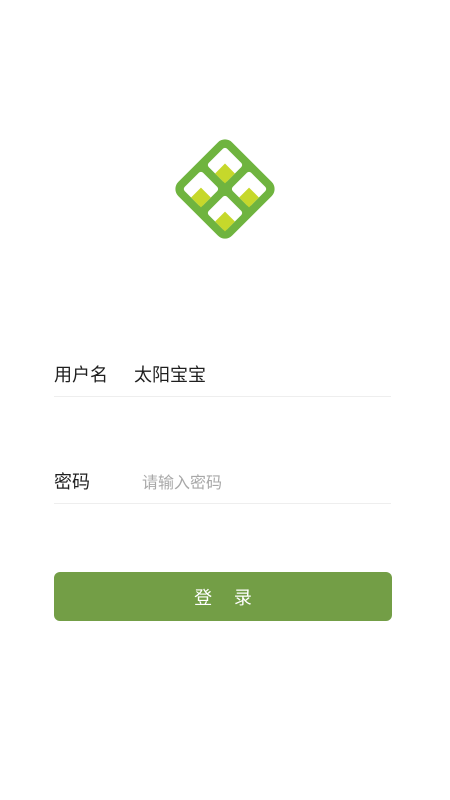 This screenshot has width=450, height=800. Describe the element at coordinates (81, 375) in the screenshot. I see `username-label: 用户名` at that location.